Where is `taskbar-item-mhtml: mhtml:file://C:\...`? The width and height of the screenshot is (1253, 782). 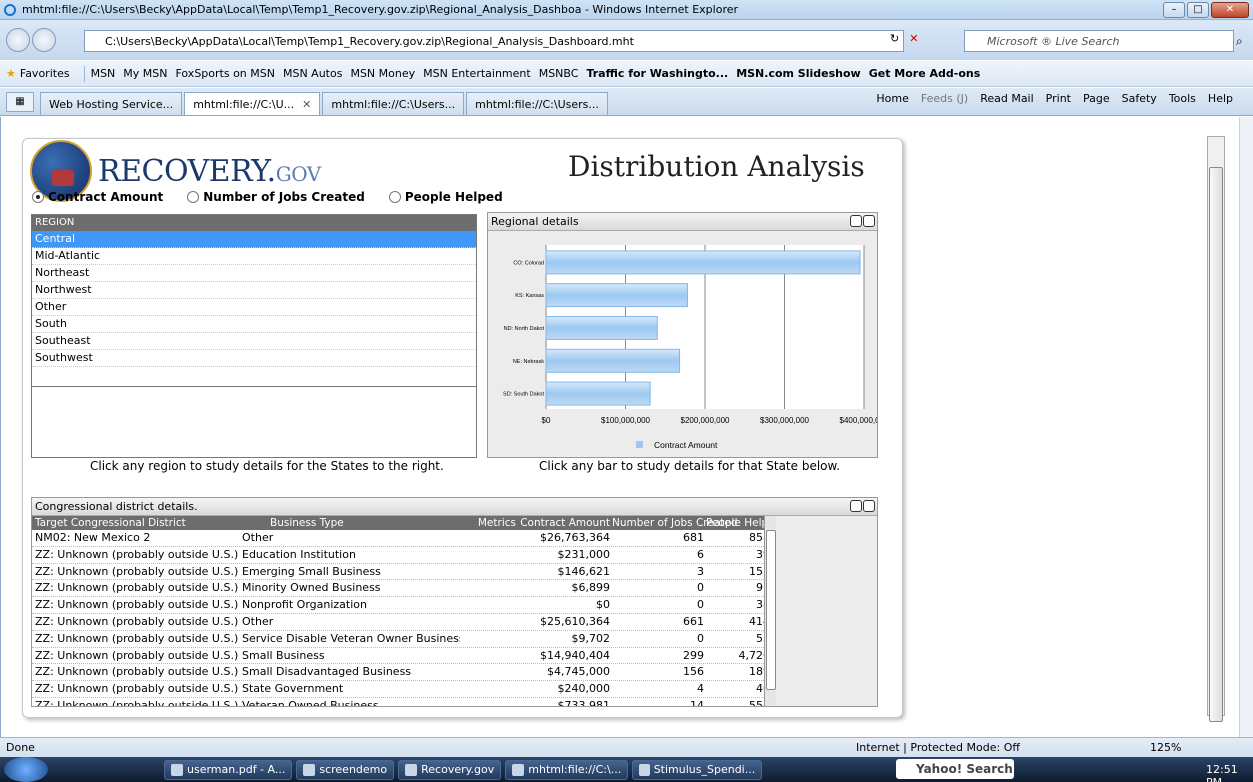 taskbar-item-mhtml: mhtml:file://C:\... is located at coordinates (567, 769).